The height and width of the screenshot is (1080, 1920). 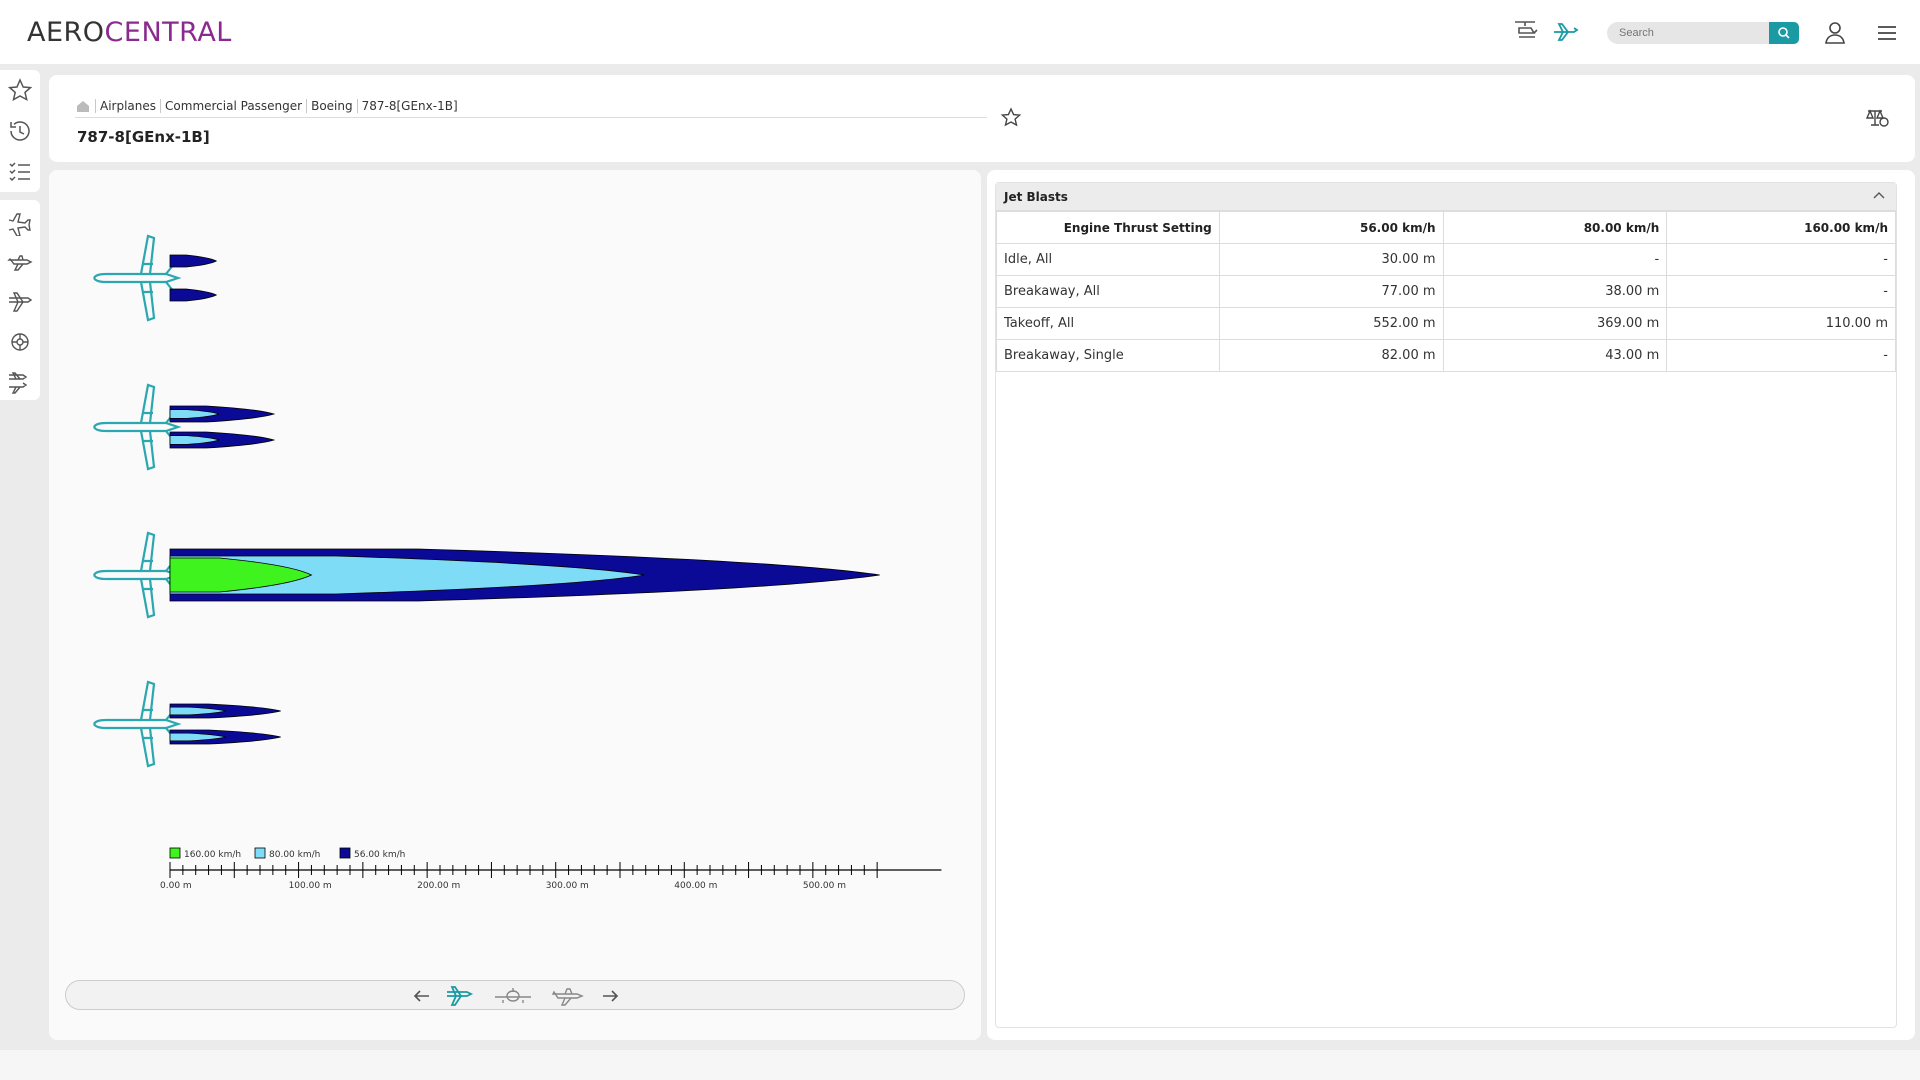 I want to click on column-header: 160.00 km/h, so click(x=1781, y=227).